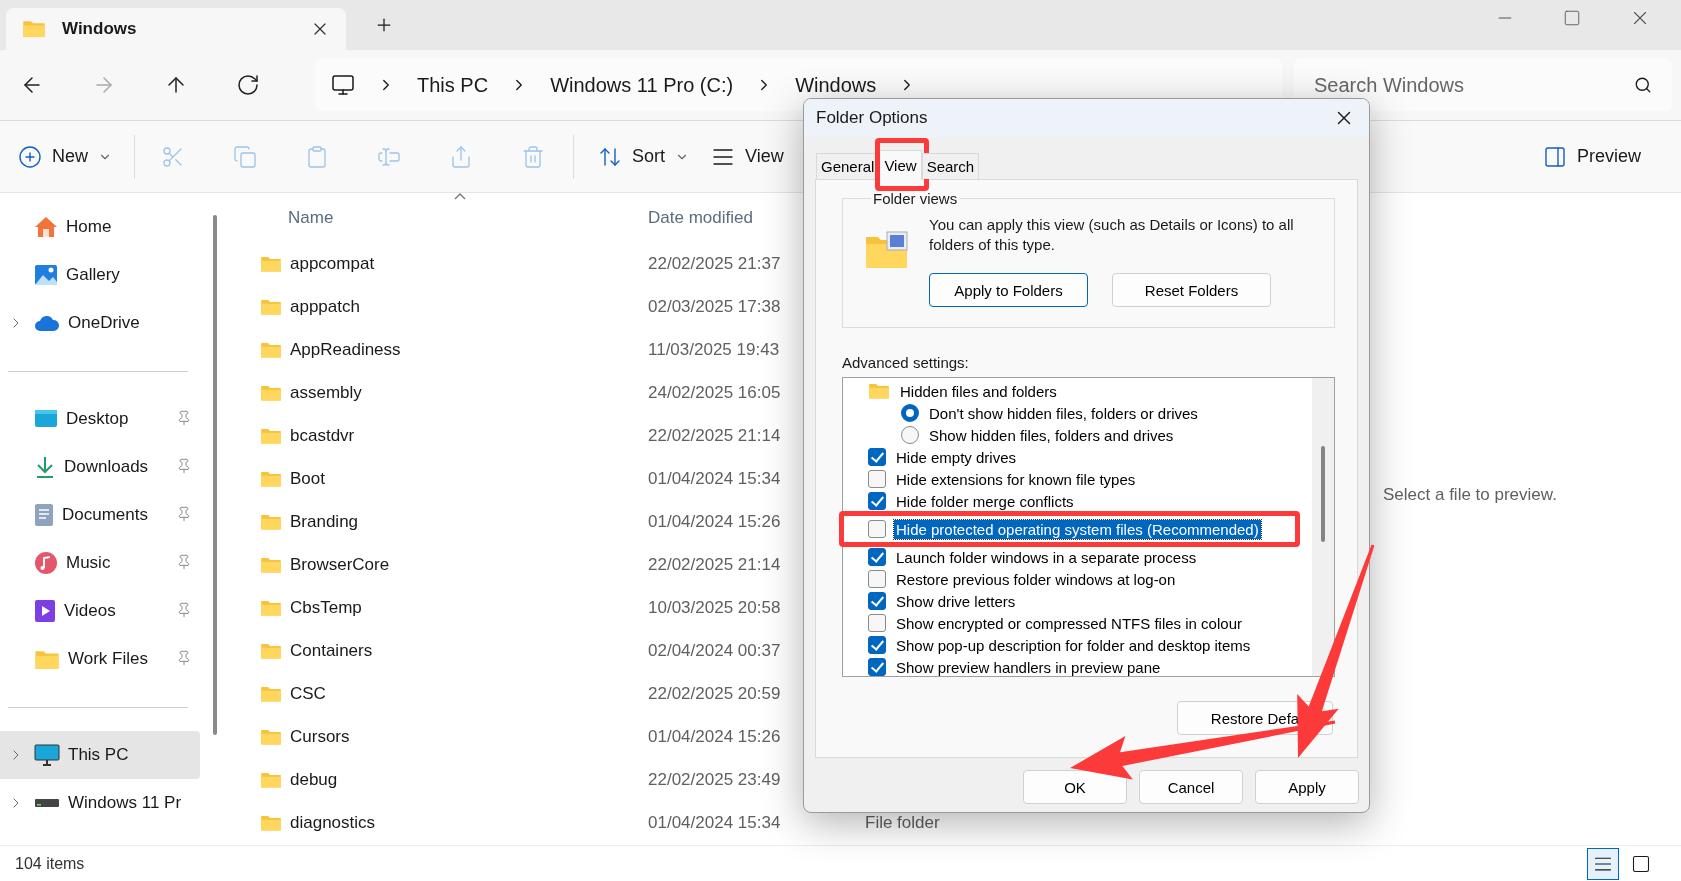 The width and height of the screenshot is (1681, 881). Describe the element at coordinates (1572, 18) in the screenshot. I see `maximize-icon` at that location.